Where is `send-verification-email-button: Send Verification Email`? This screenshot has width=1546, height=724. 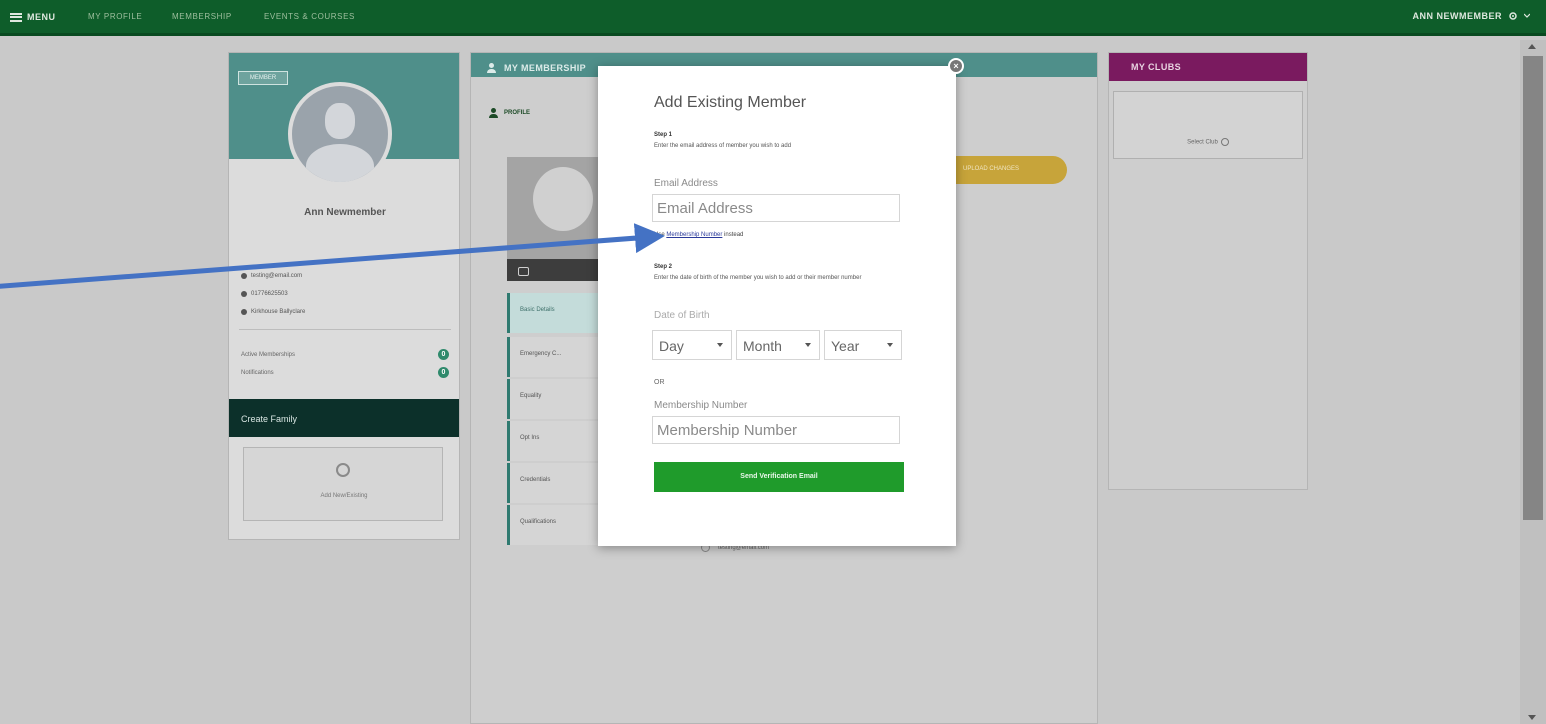
send-verification-email-button: Send Verification Email is located at coordinates (779, 477).